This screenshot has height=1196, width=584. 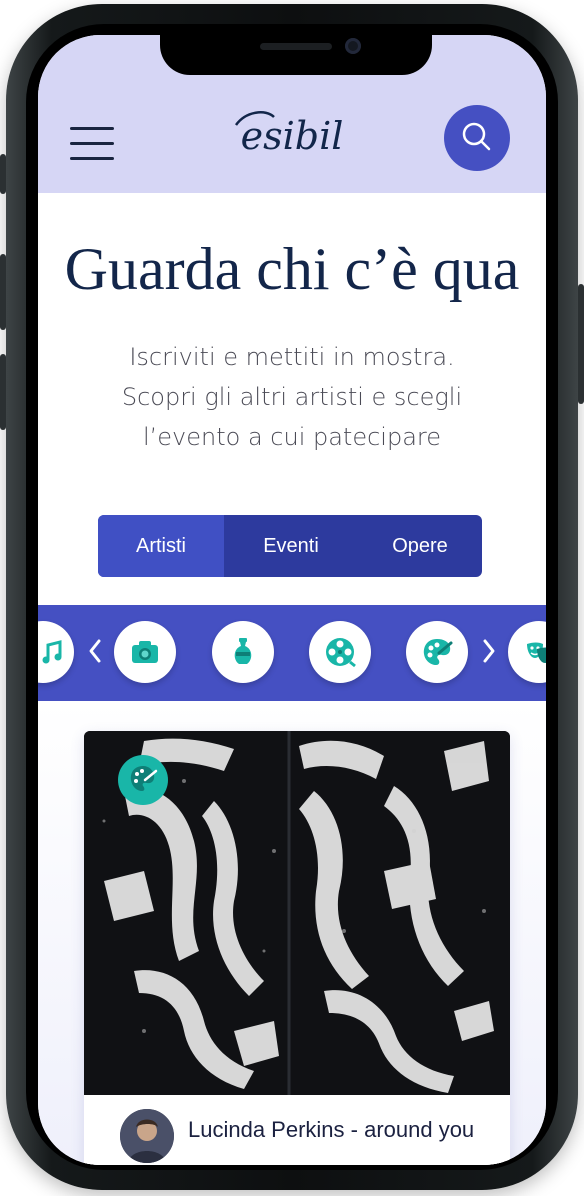 I want to click on subtitle-line: l’evento a cui patecipare, so click(x=292, y=437).